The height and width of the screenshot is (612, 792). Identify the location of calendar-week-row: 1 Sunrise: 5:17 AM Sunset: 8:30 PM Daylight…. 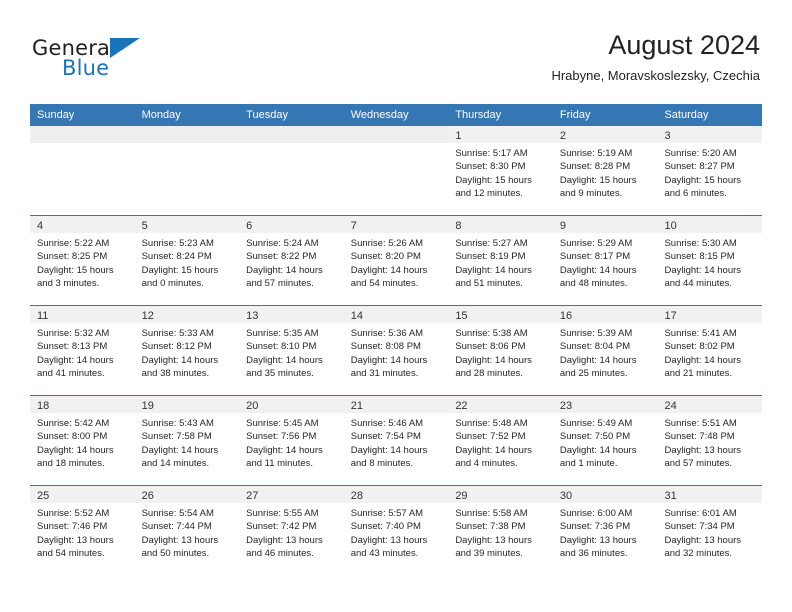
(396, 170).